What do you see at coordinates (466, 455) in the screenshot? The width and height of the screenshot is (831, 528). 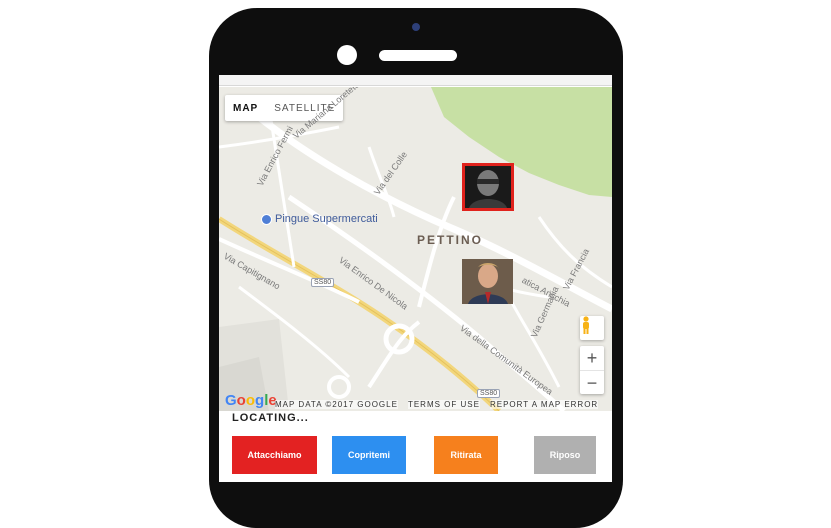 I see `retreat-button: Ritirata` at bounding box center [466, 455].